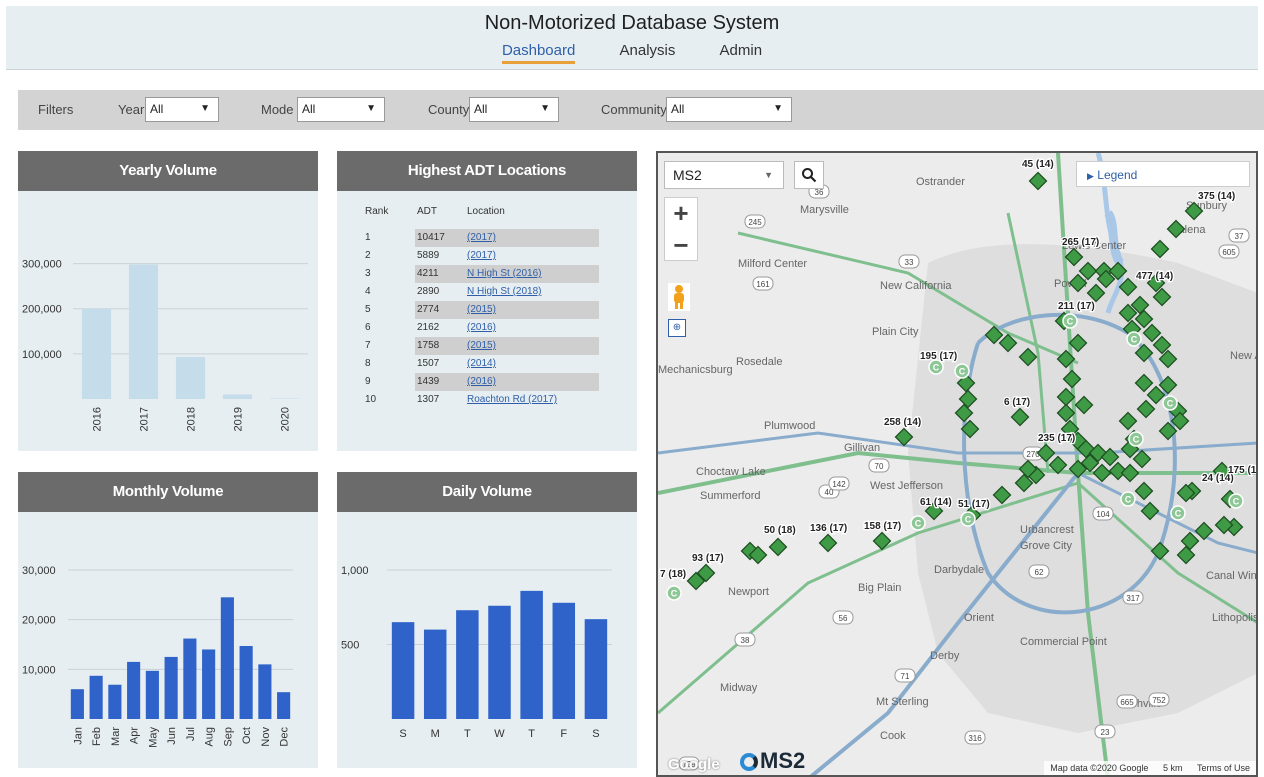  I want to click on marker-label: 265 (17), so click(1080, 242).